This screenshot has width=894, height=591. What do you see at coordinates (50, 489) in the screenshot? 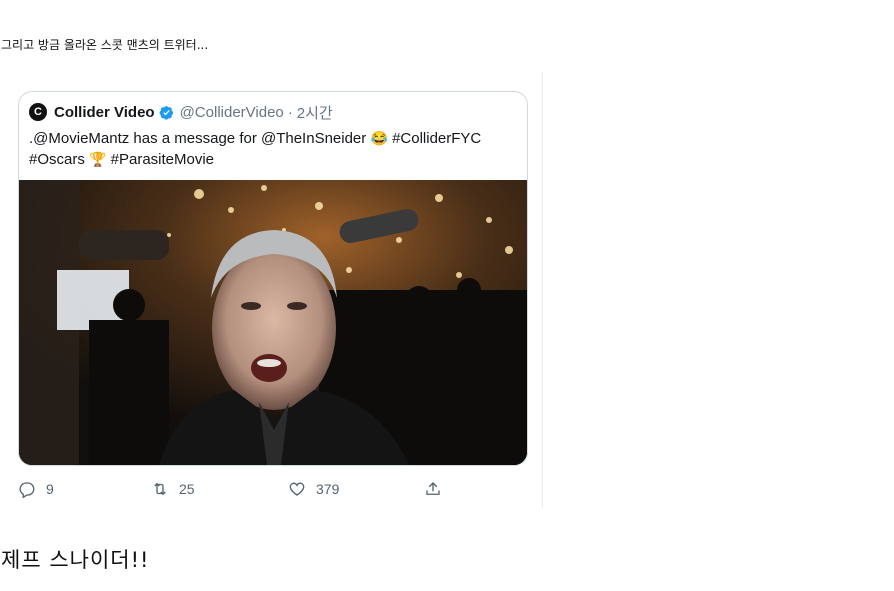
I see `reply-count: 9` at bounding box center [50, 489].